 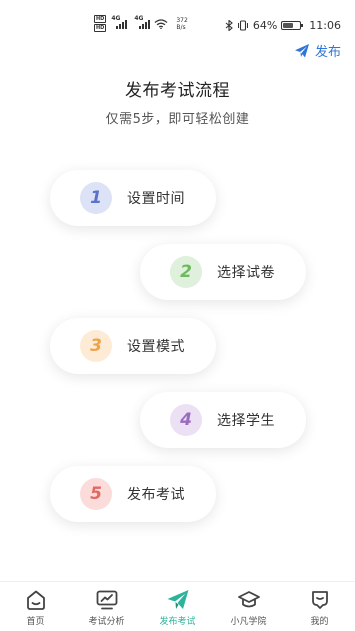 What do you see at coordinates (177, 622) in the screenshot?
I see `nav-label: 发布考试` at bounding box center [177, 622].